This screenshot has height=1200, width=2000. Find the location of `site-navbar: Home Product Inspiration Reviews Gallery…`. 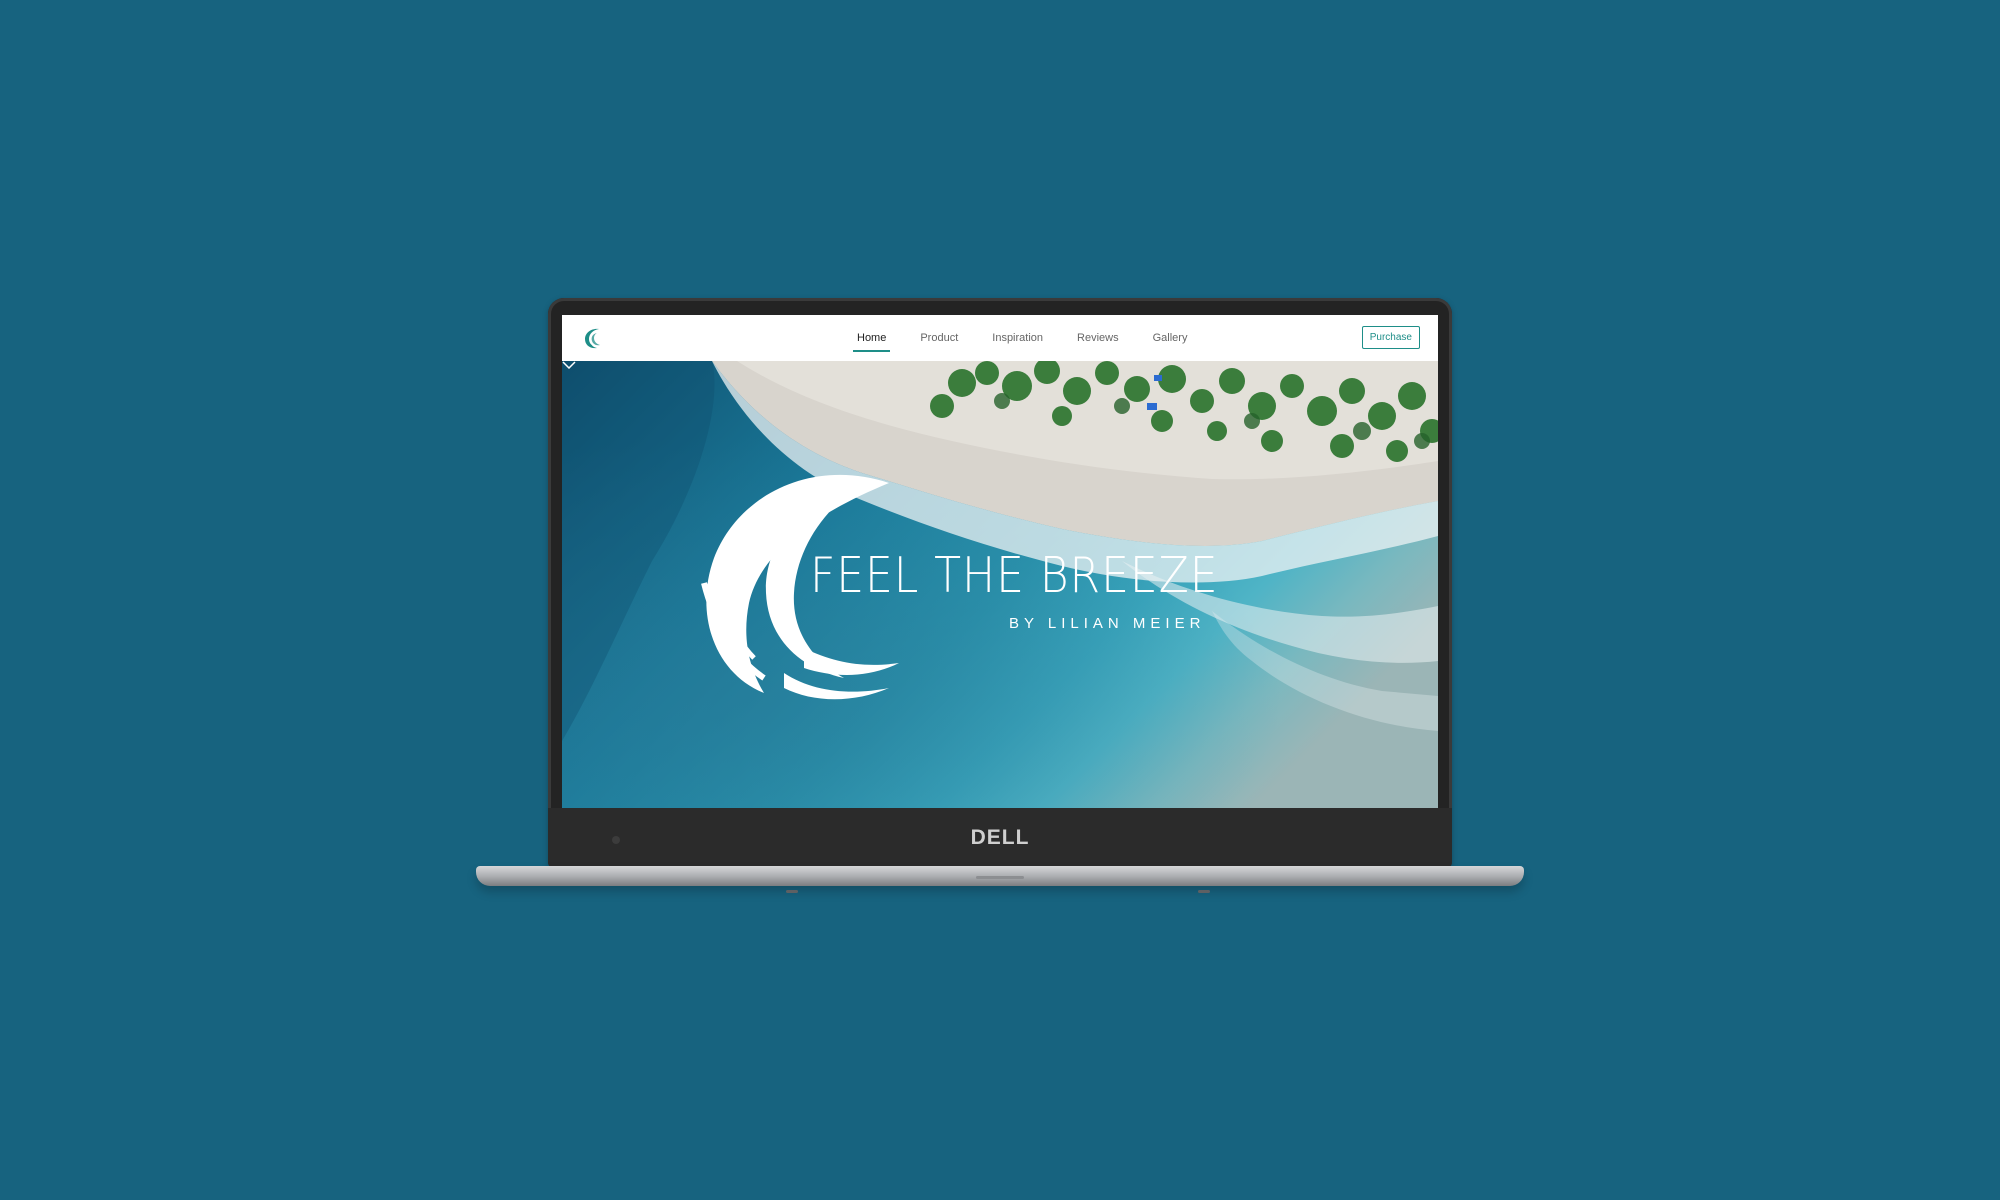

site-navbar: Home Product Inspiration Reviews Gallery… is located at coordinates (1000, 338).